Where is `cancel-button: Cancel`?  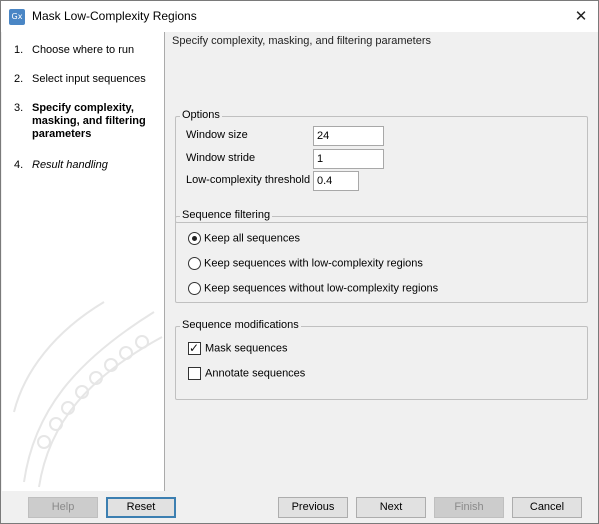 cancel-button: Cancel is located at coordinates (547, 507).